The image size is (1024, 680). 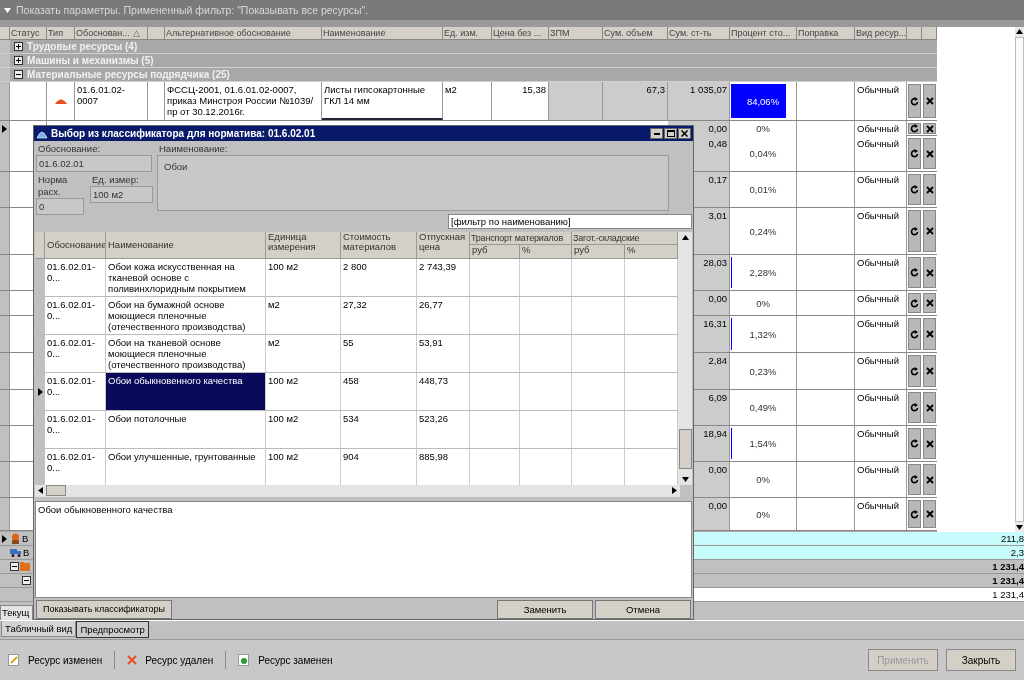 I want to click on table-cell: 2 743,39, so click(x=443, y=278).